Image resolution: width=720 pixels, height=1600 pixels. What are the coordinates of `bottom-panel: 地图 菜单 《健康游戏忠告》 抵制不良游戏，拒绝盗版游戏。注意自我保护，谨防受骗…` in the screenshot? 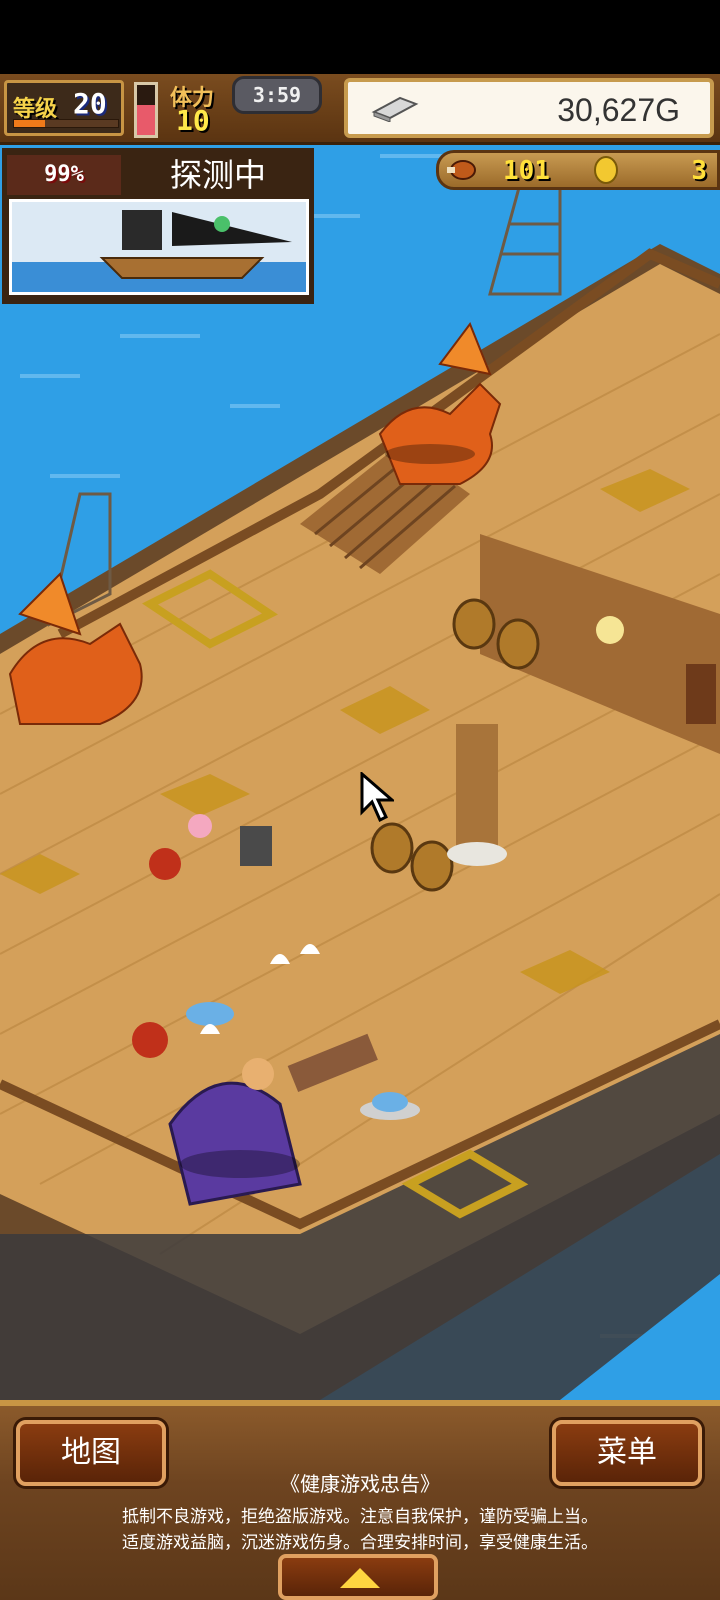 It's located at (360, 1500).